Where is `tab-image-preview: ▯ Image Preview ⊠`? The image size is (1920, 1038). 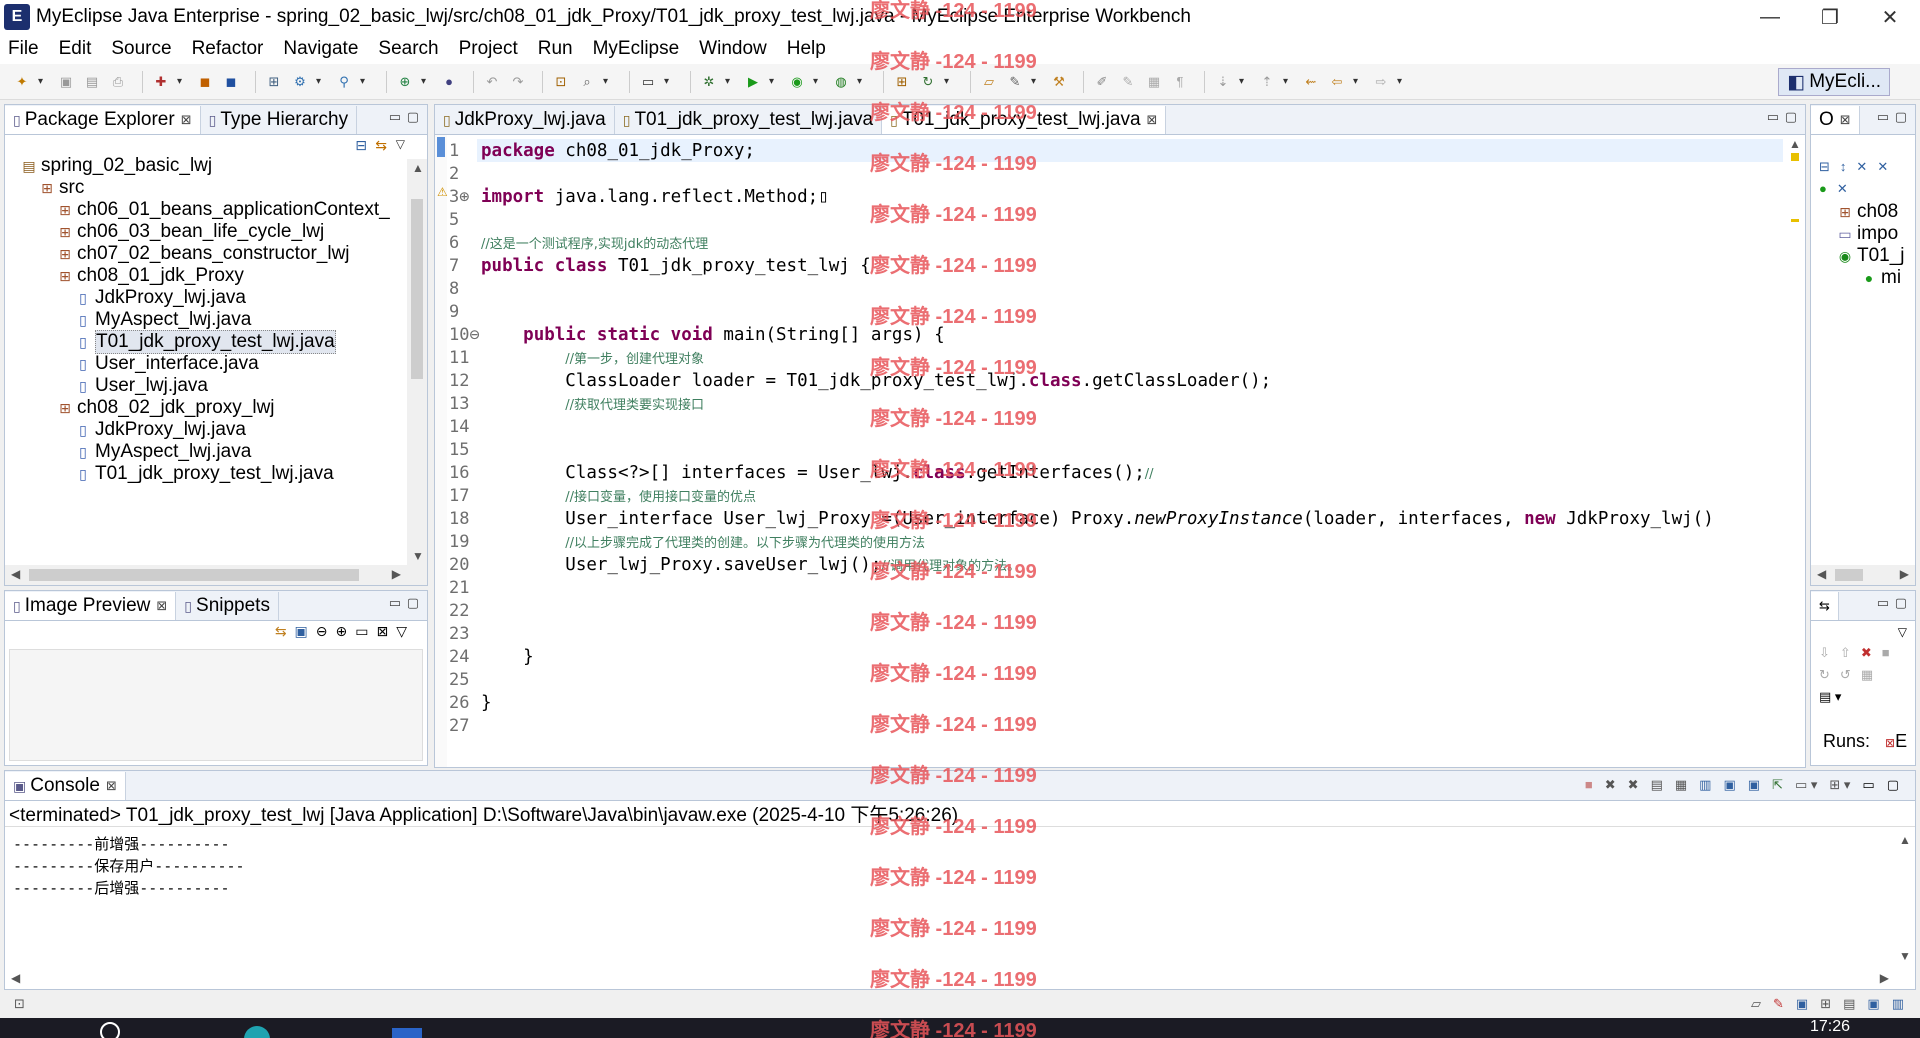 tab-image-preview: ▯ Image Preview ⊠ is located at coordinates (91, 606).